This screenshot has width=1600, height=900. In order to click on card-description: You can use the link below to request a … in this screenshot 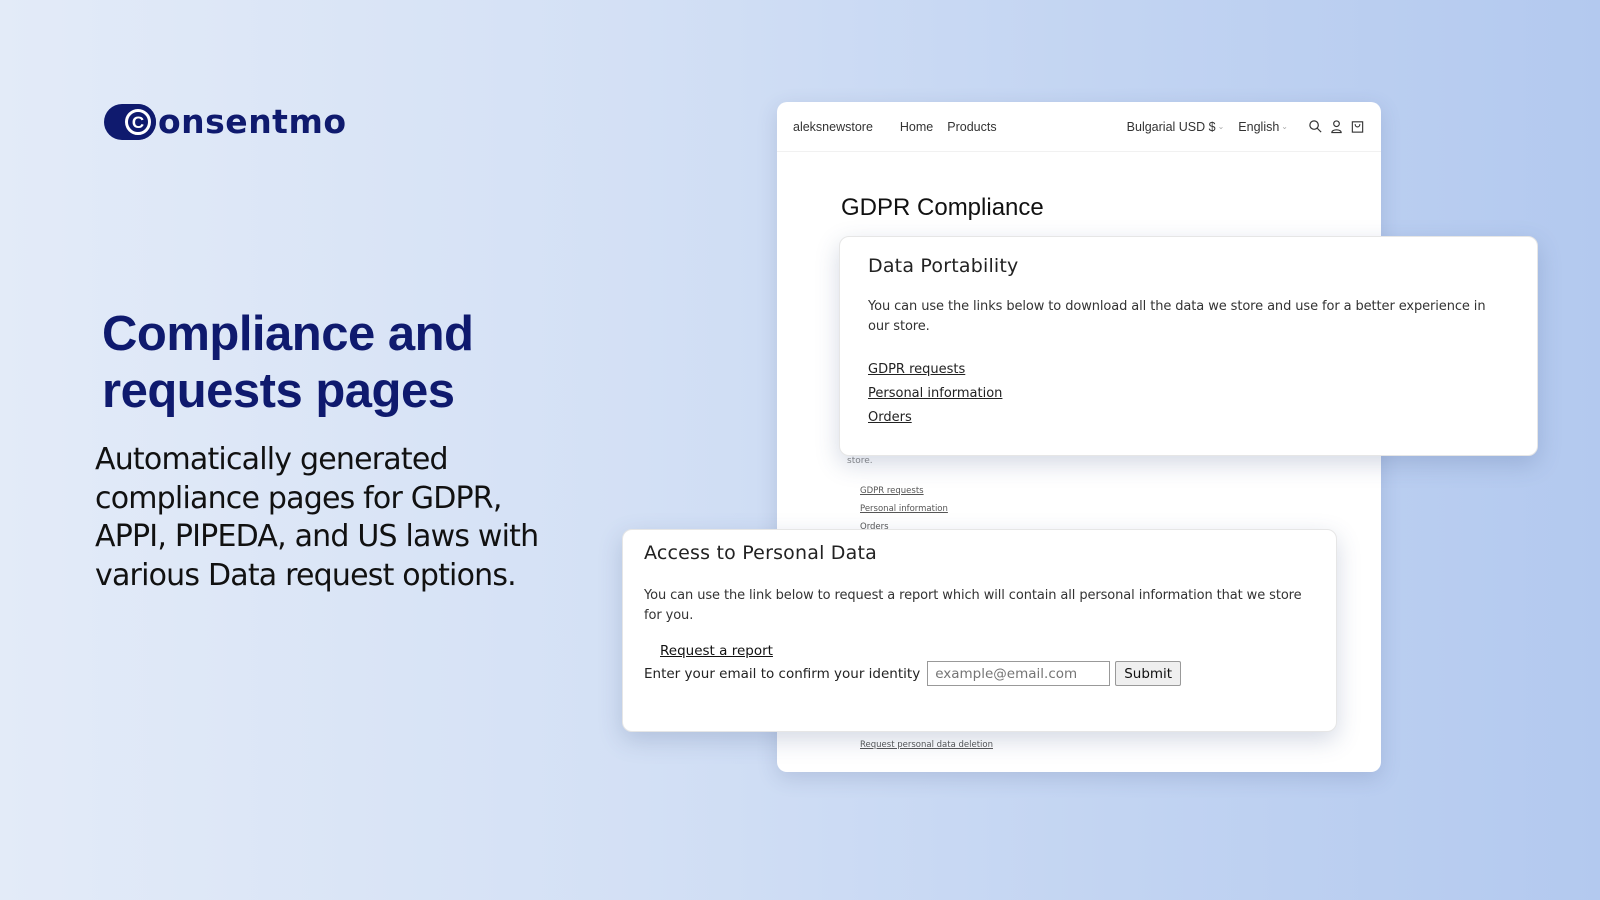, I will do `click(973, 605)`.